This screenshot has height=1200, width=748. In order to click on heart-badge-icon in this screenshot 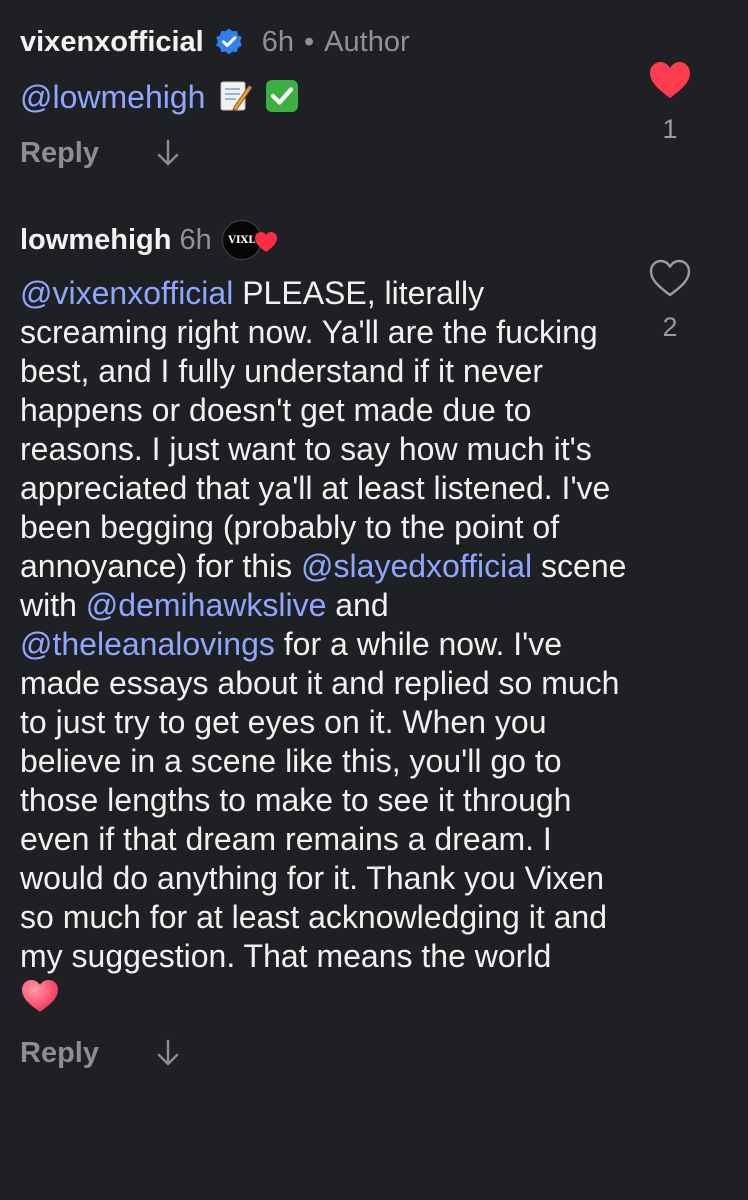, I will do `click(265, 242)`.